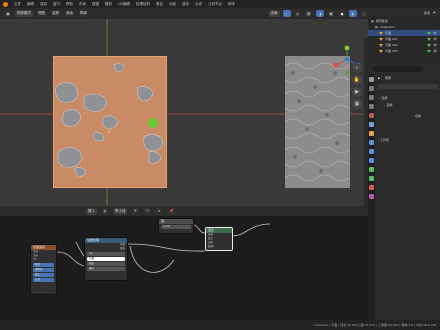  Describe the element at coordinates (171, 211) in the screenshot. I see `pin-icon: 📌` at that location.